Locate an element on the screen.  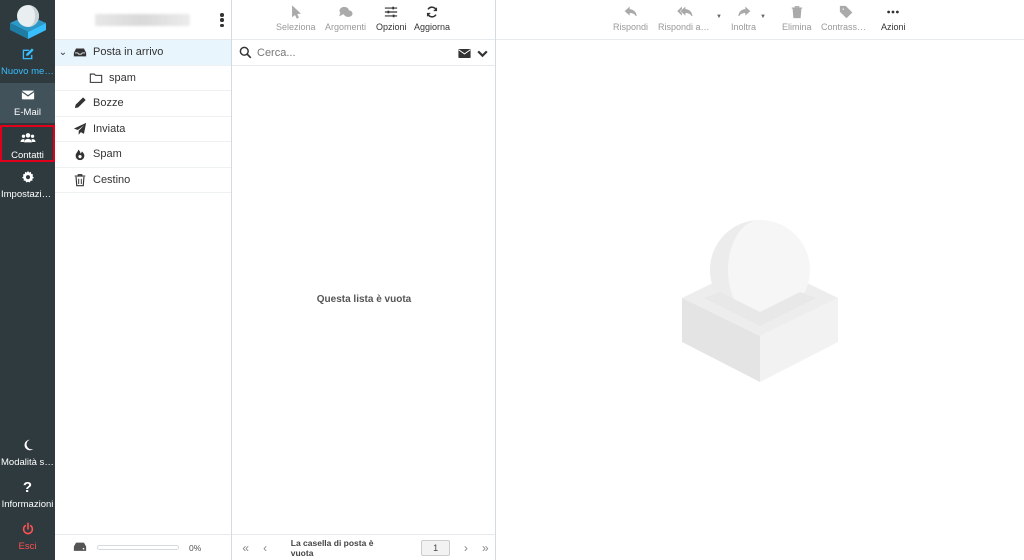
account-name-redacted is located at coordinates (142, 20).